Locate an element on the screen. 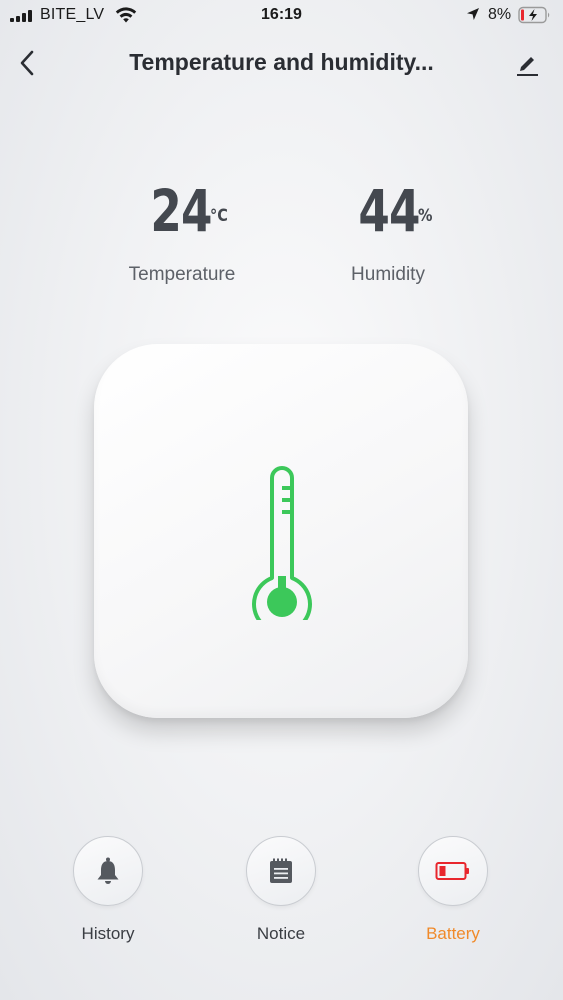 Image resolution: width=563 pixels, height=1000 pixels. status-bar: BITE_LV 16:19 8% is located at coordinates (281, 16).